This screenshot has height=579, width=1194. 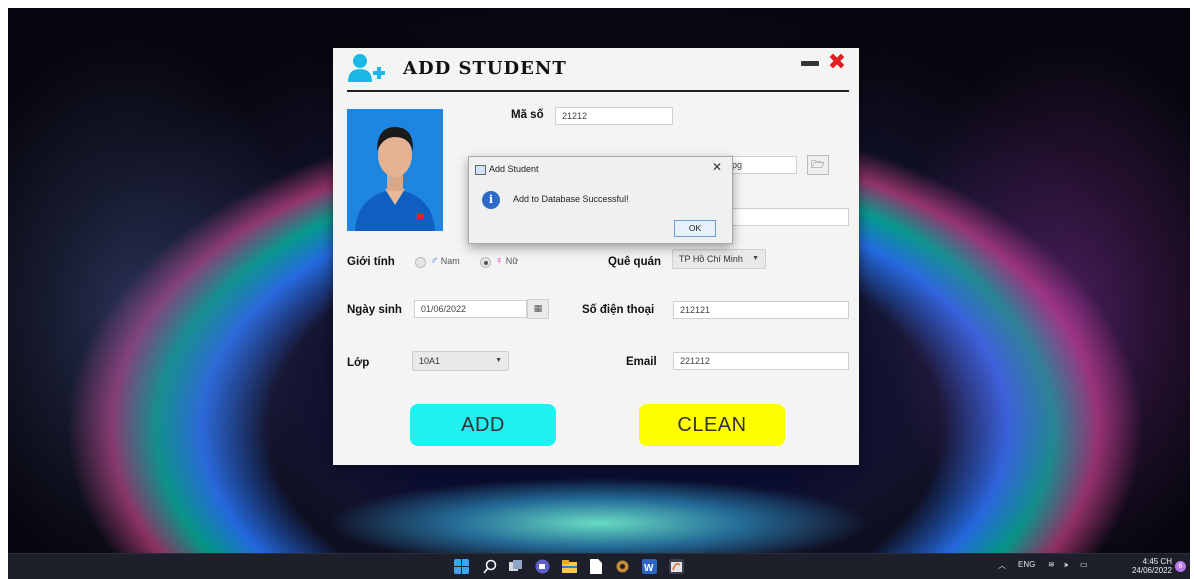 What do you see at coordinates (676, 566) in the screenshot?
I see `java-app-icon` at bounding box center [676, 566].